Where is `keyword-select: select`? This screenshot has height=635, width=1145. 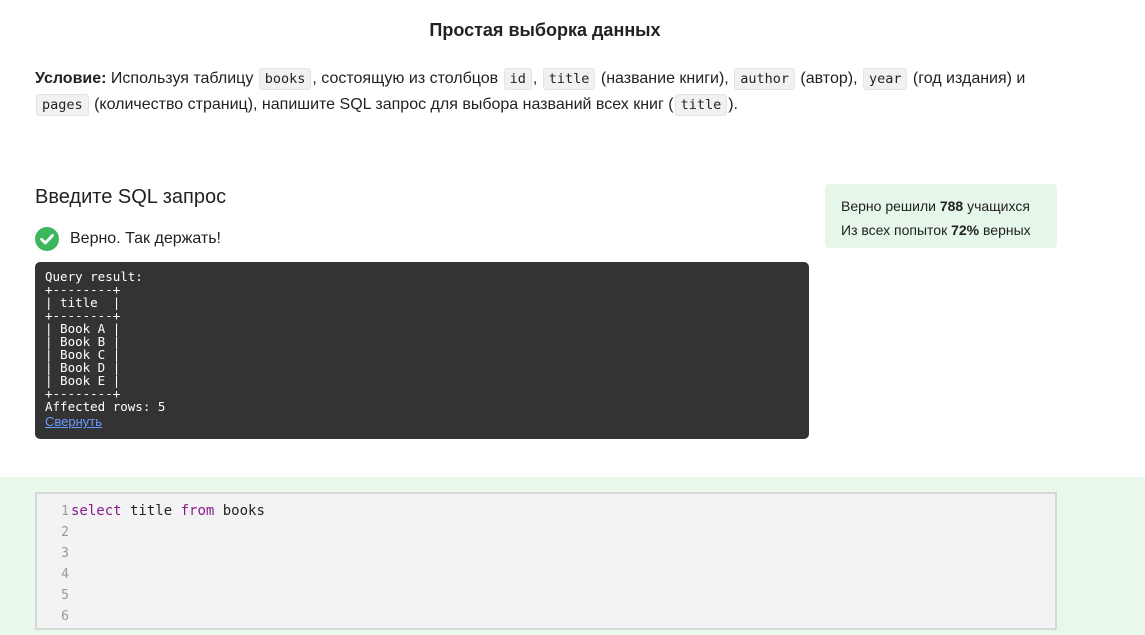
keyword-select: select is located at coordinates (96, 511).